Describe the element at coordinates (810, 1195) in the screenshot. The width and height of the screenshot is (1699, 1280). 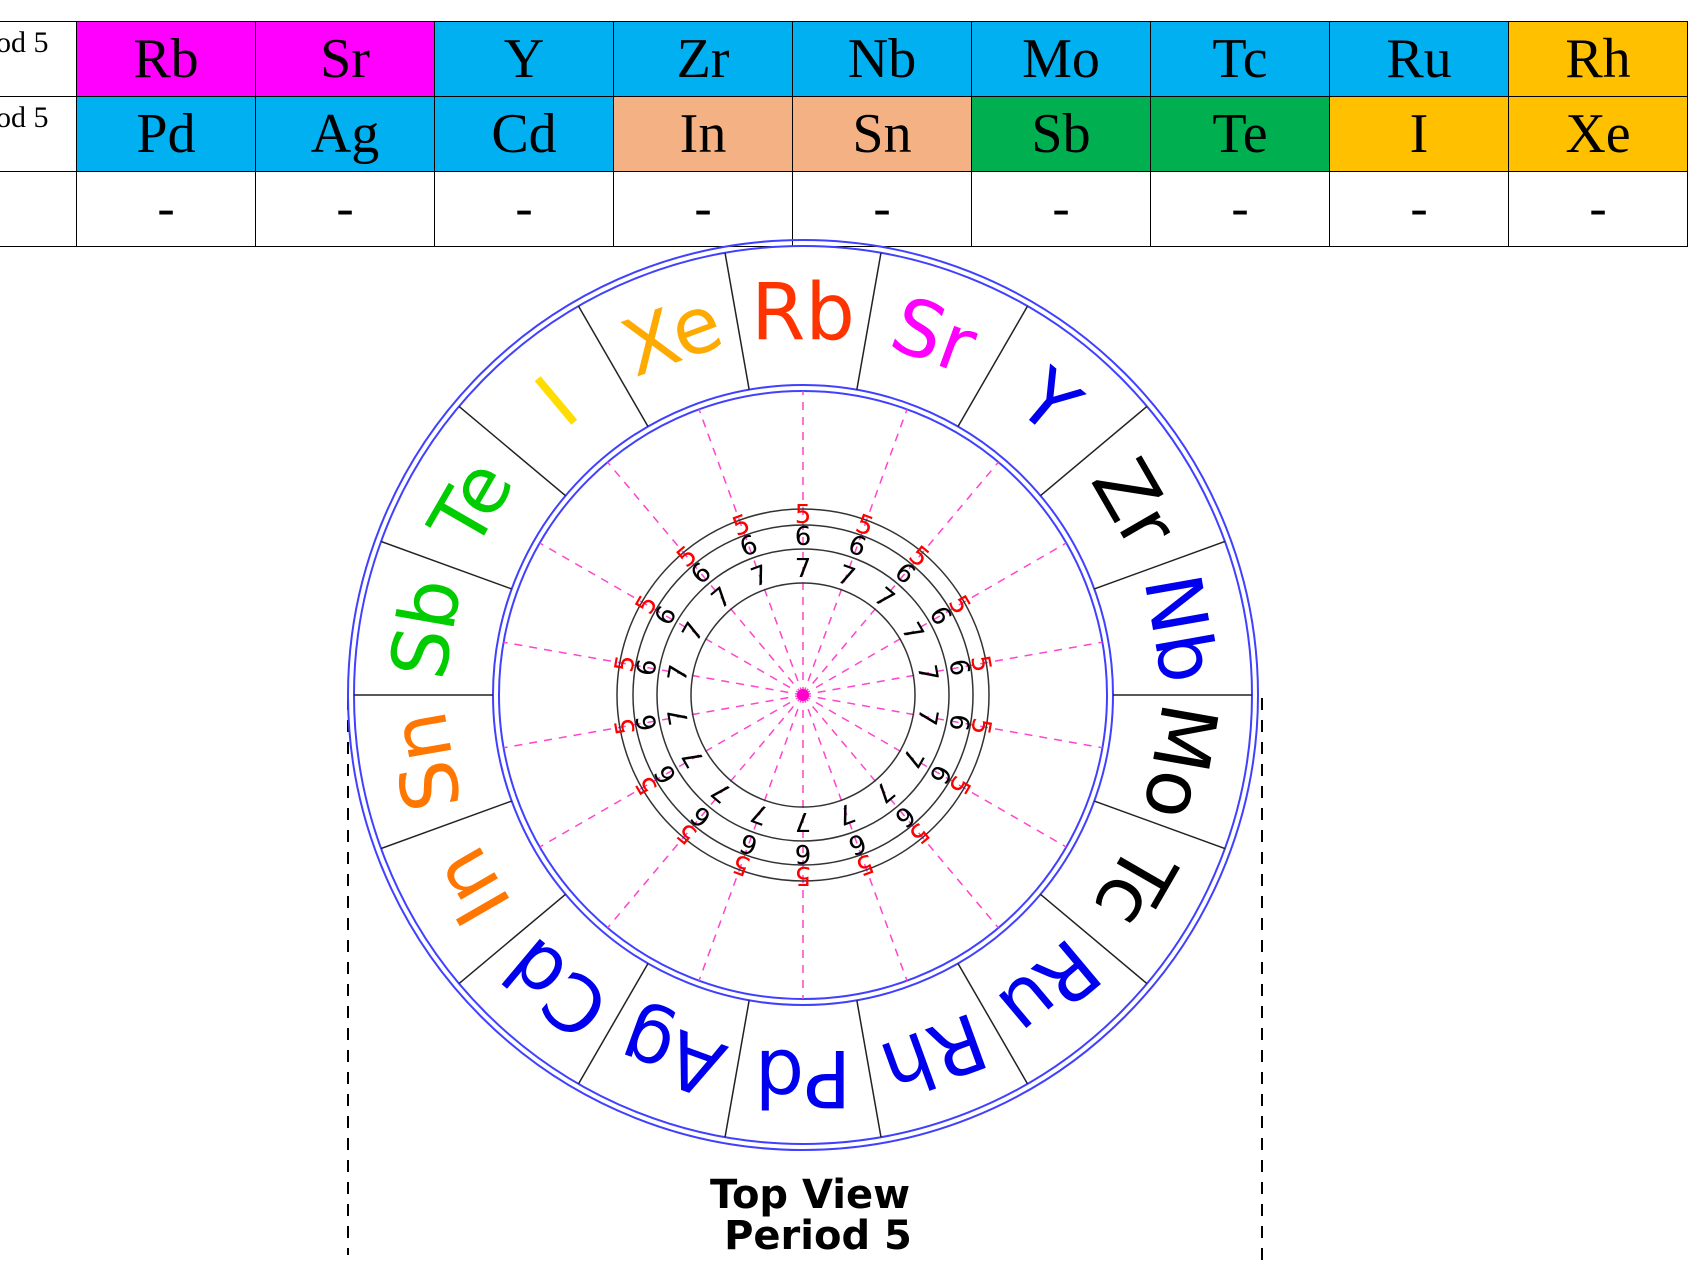
I see `caption-top-view: Top View` at that location.